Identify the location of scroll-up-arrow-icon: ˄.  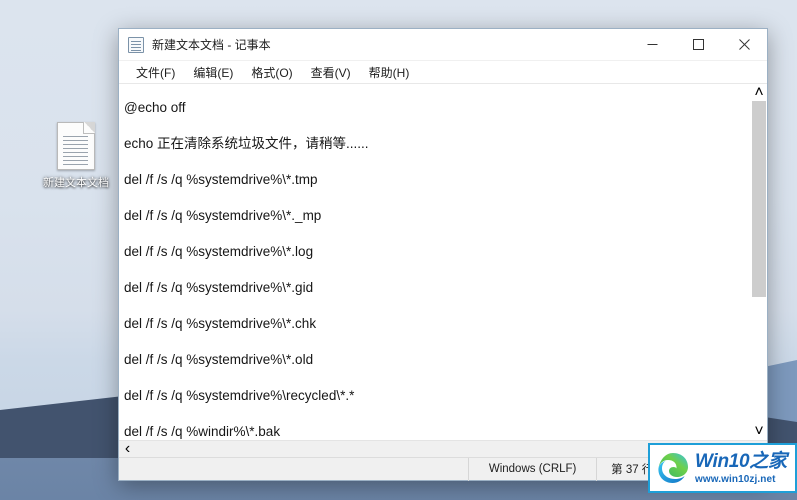
(759, 92).